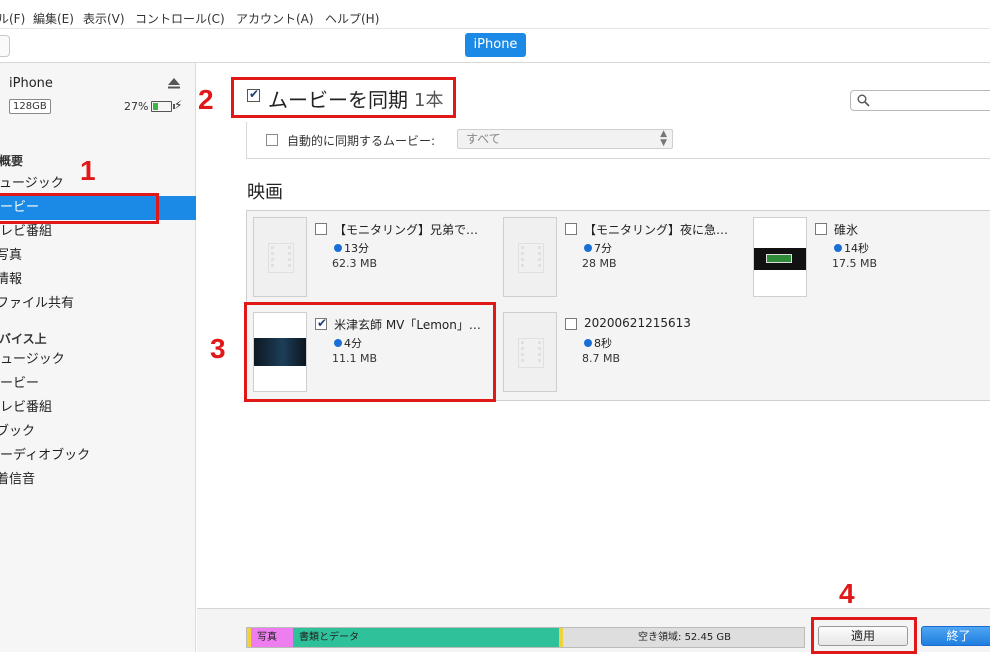  Describe the element at coordinates (851, 248) in the screenshot. I see `movie-duration: 14秒` at that location.